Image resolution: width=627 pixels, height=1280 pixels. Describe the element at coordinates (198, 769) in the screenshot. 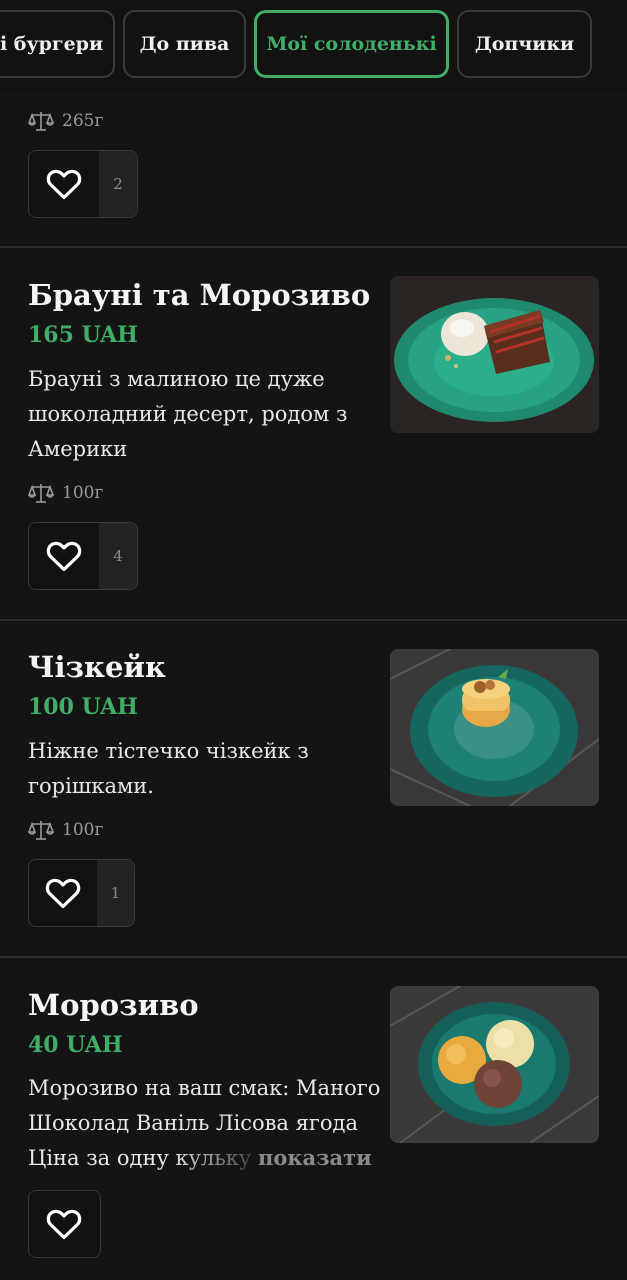

I see `item-description: Ніжне тістечко чізкейк з горішками.` at that location.